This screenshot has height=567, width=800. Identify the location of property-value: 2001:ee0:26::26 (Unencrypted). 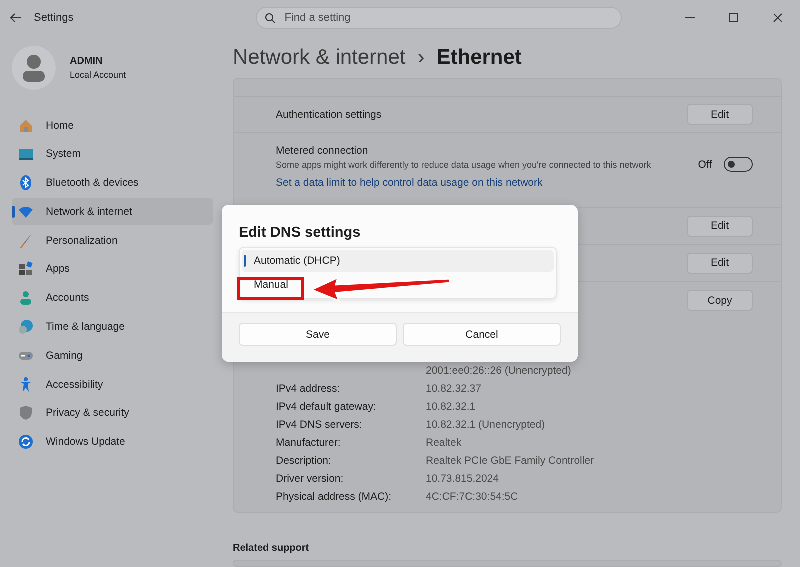
(499, 371).